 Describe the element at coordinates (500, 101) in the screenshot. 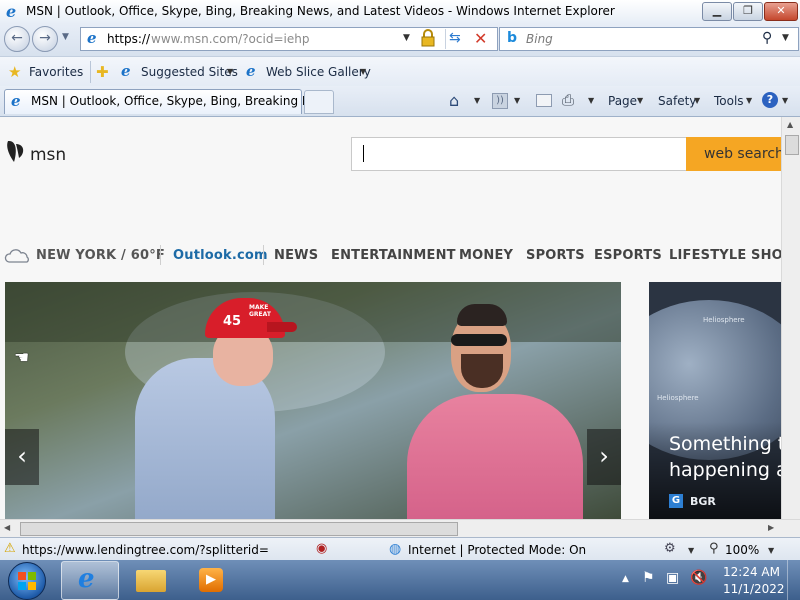

I see `feeds-icon: ))` at that location.